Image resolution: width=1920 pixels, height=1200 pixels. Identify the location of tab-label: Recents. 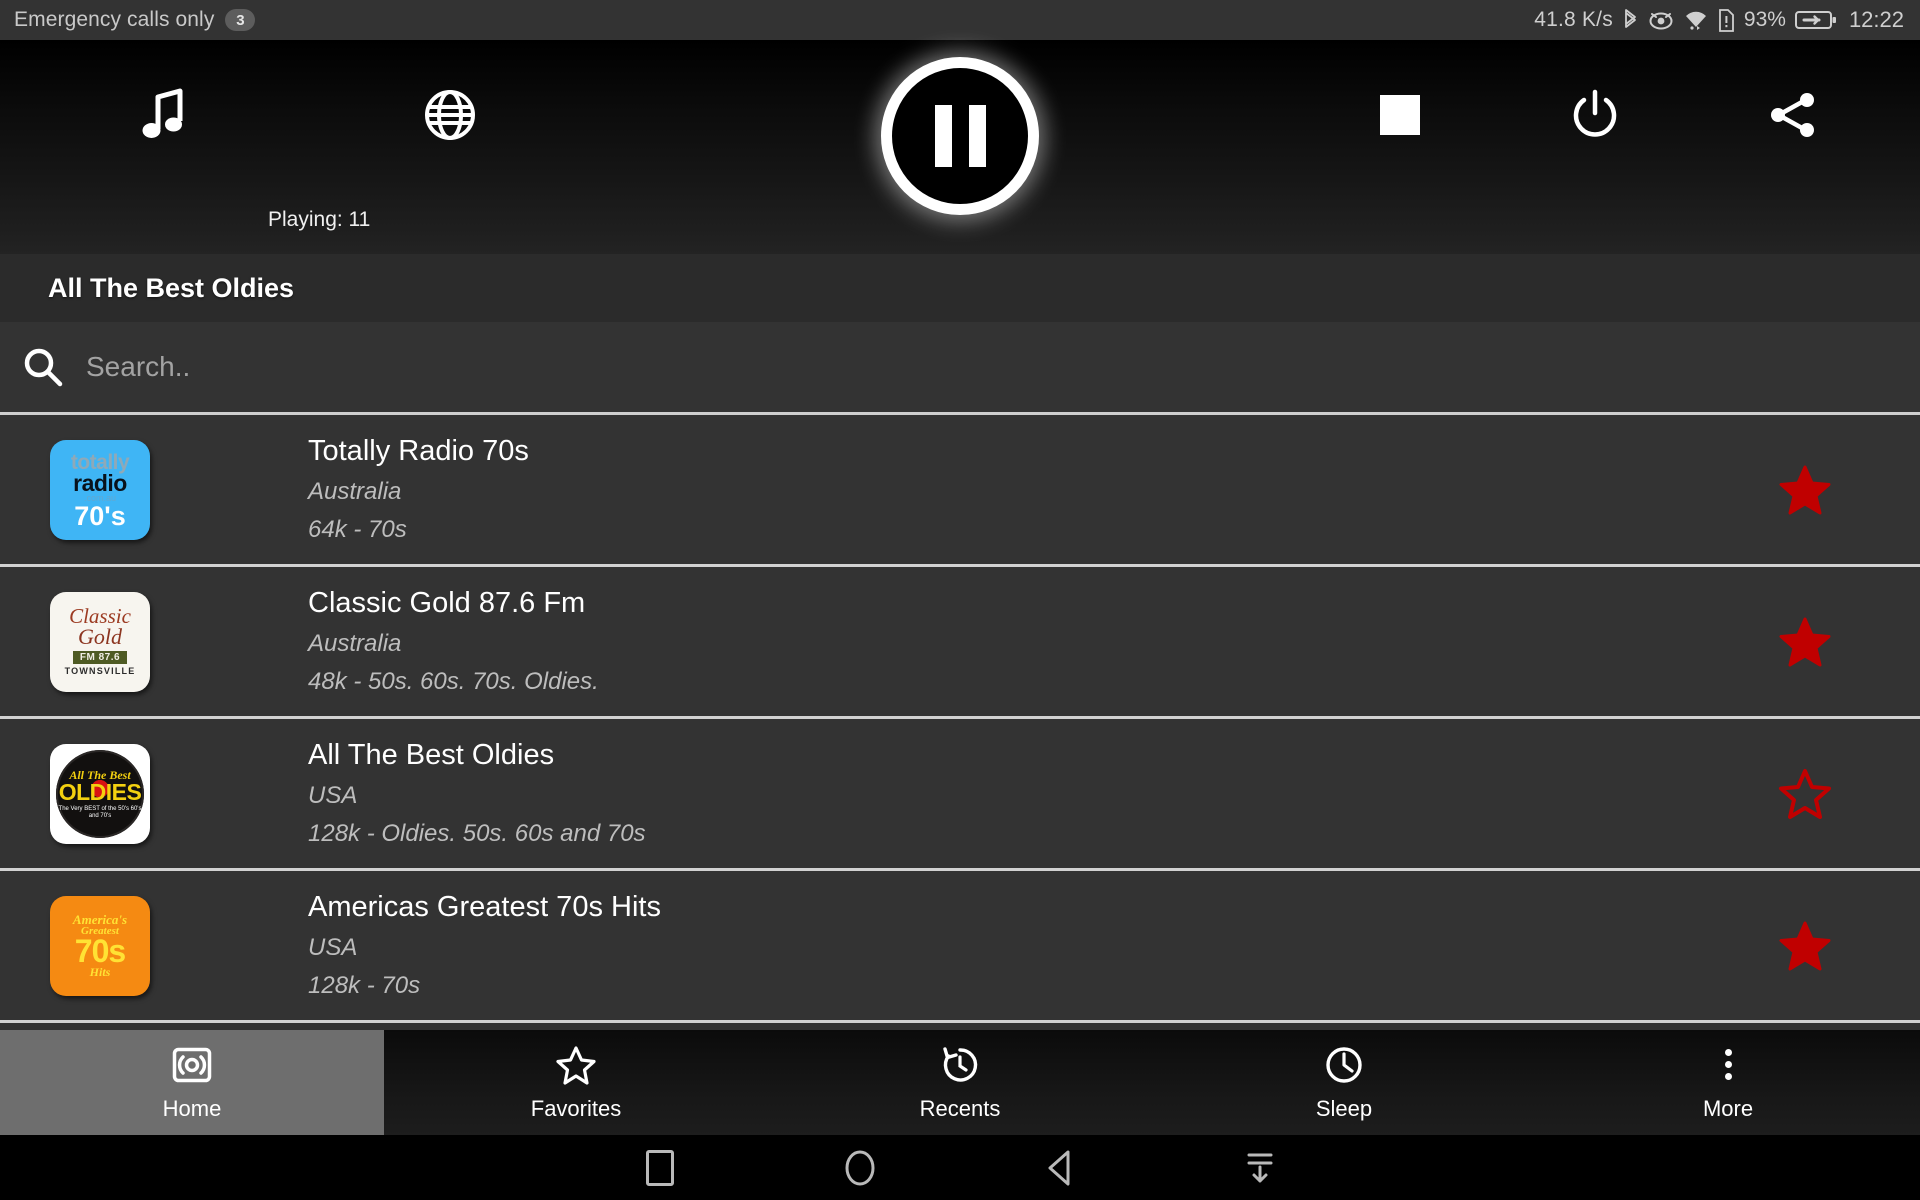
(960, 1108).